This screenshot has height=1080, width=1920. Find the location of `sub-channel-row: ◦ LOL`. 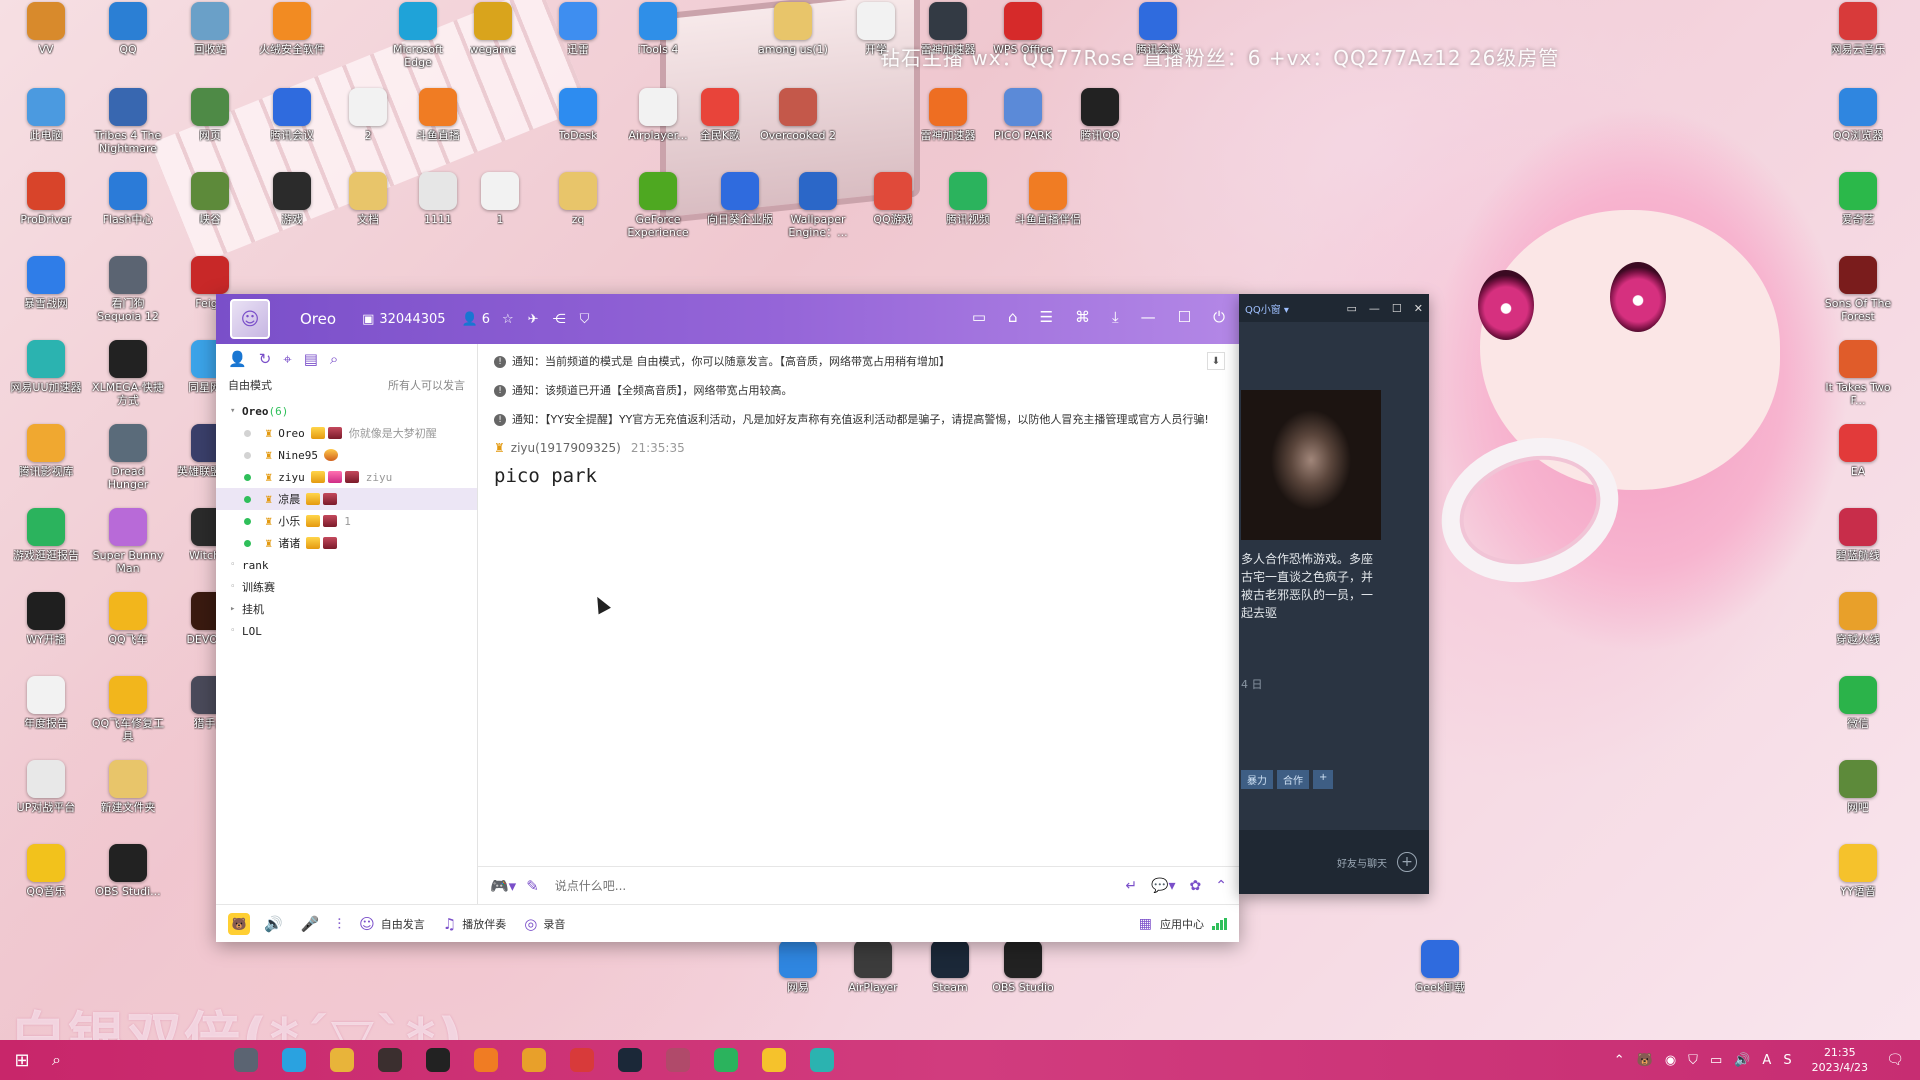

sub-channel-row: ◦ LOL is located at coordinates (346, 631).